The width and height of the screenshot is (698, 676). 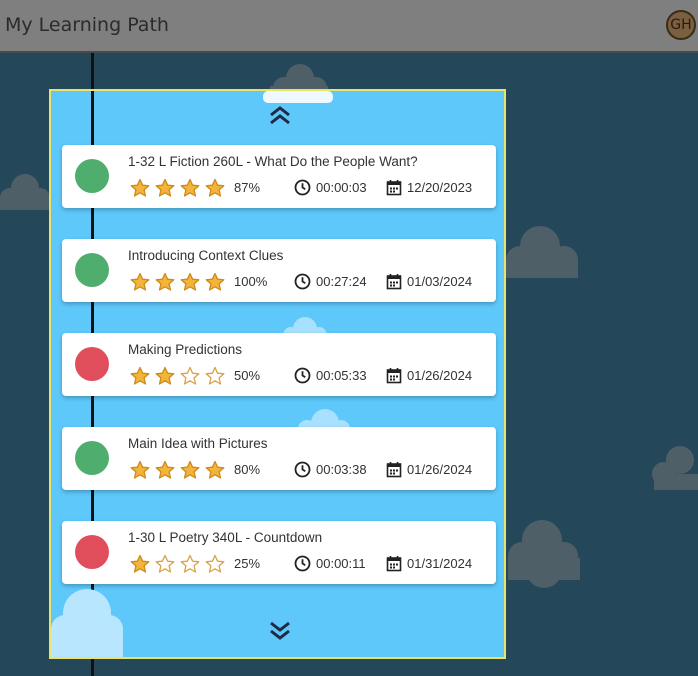 What do you see at coordinates (247, 469) in the screenshot?
I see `lesson-score: 80%` at bounding box center [247, 469].